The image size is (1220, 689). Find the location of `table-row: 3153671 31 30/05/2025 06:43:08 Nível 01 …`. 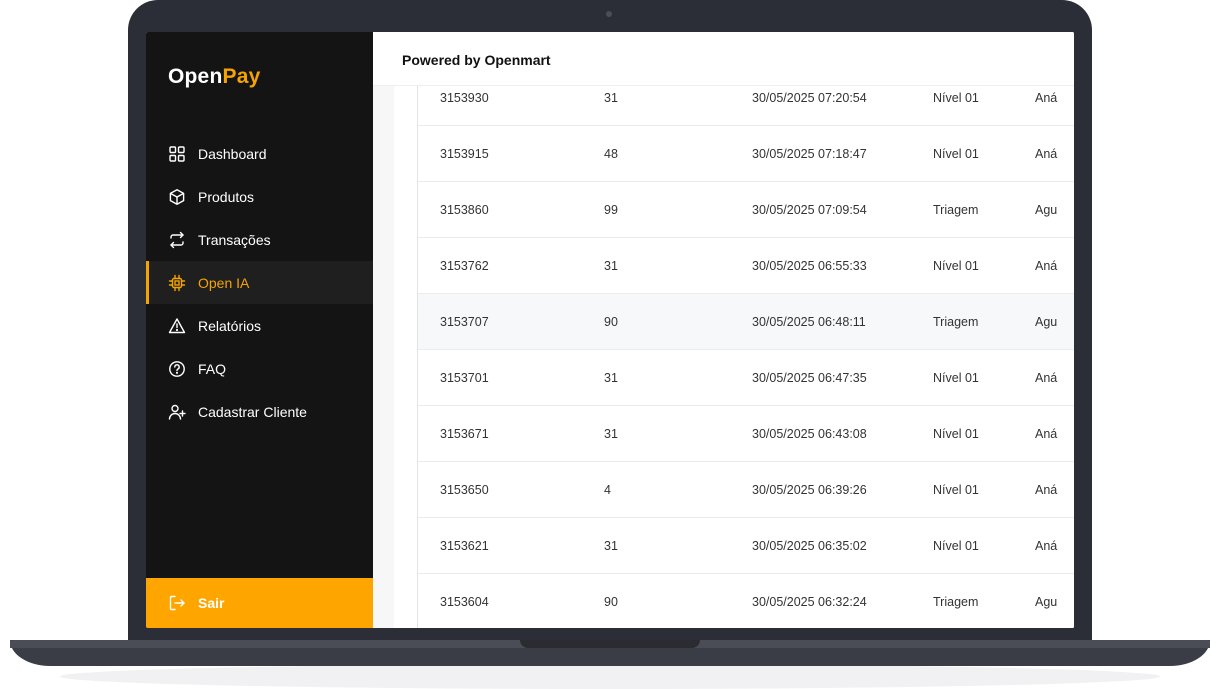

table-row: 3153671 31 30/05/2025 06:43:08 Nível 01 … is located at coordinates (746, 434).